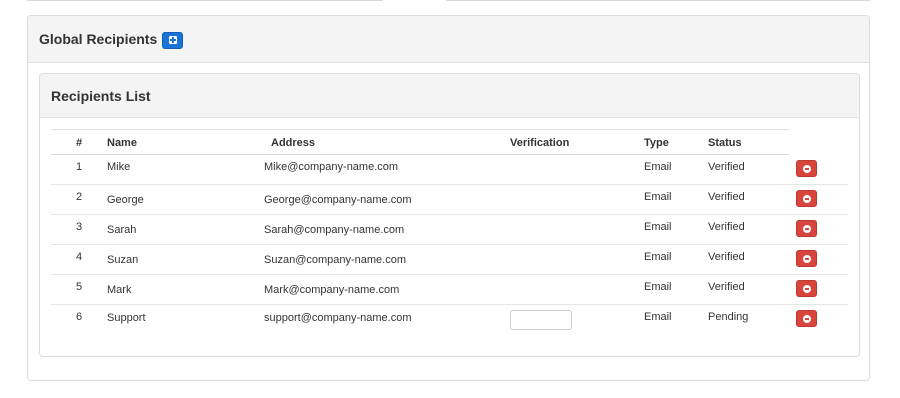  What do you see at coordinates (334, 230) in the screenshot?
I see `recipient-address: Sarah@company-name.com` at bounding box center [334, 230].